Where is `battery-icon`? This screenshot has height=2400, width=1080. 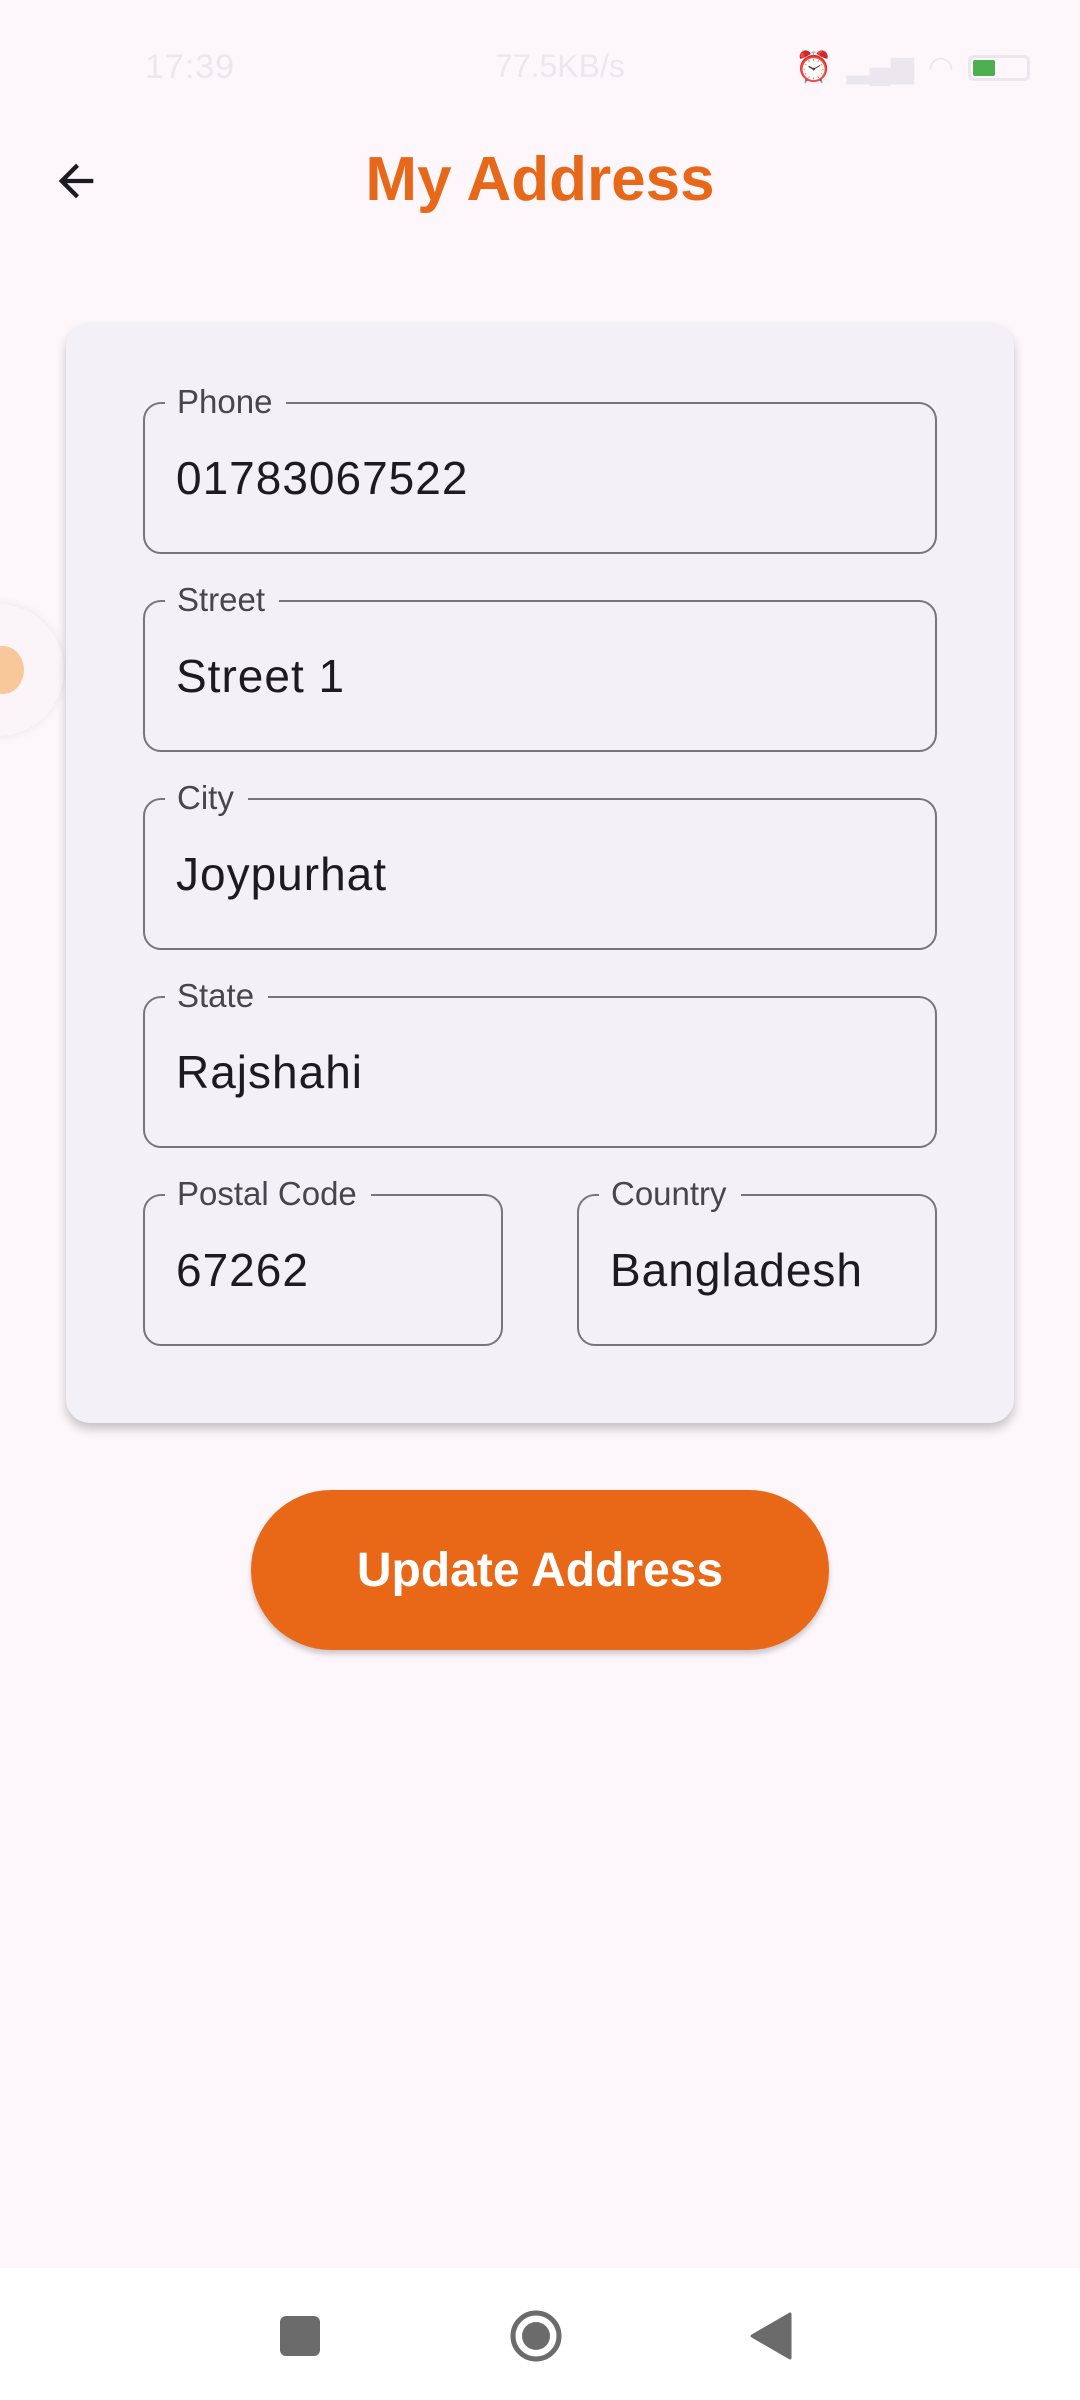
battery-icon is located at coordinates (999, 67).